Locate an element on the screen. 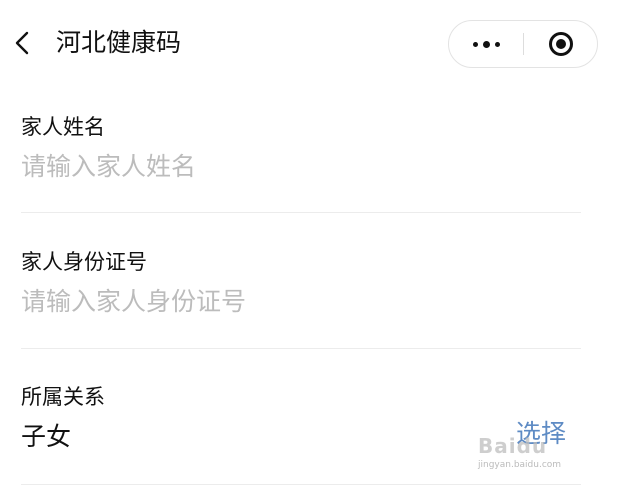 This screenshot has width=619, height=491. family-name-label: 家人姓名 is located at coordinates (63, 127).